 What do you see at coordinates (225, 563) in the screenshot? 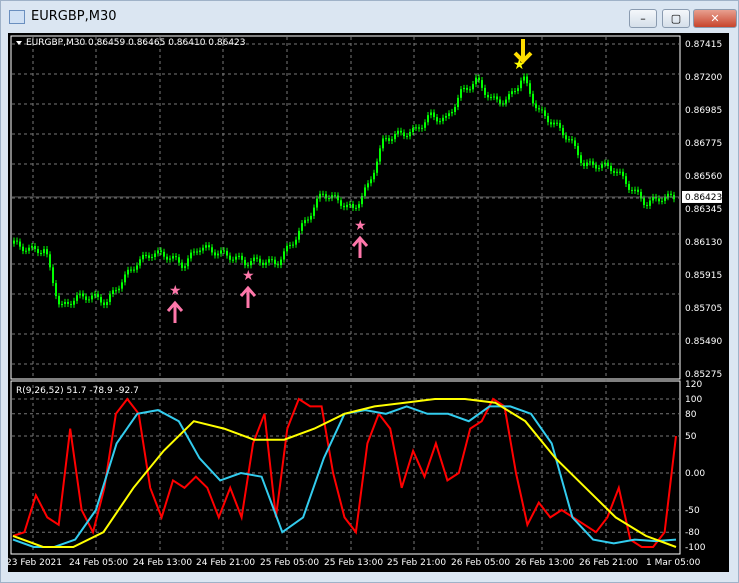
I see `time-axis-label: 24 Feb 21:00` at bounding box center [225, 563].